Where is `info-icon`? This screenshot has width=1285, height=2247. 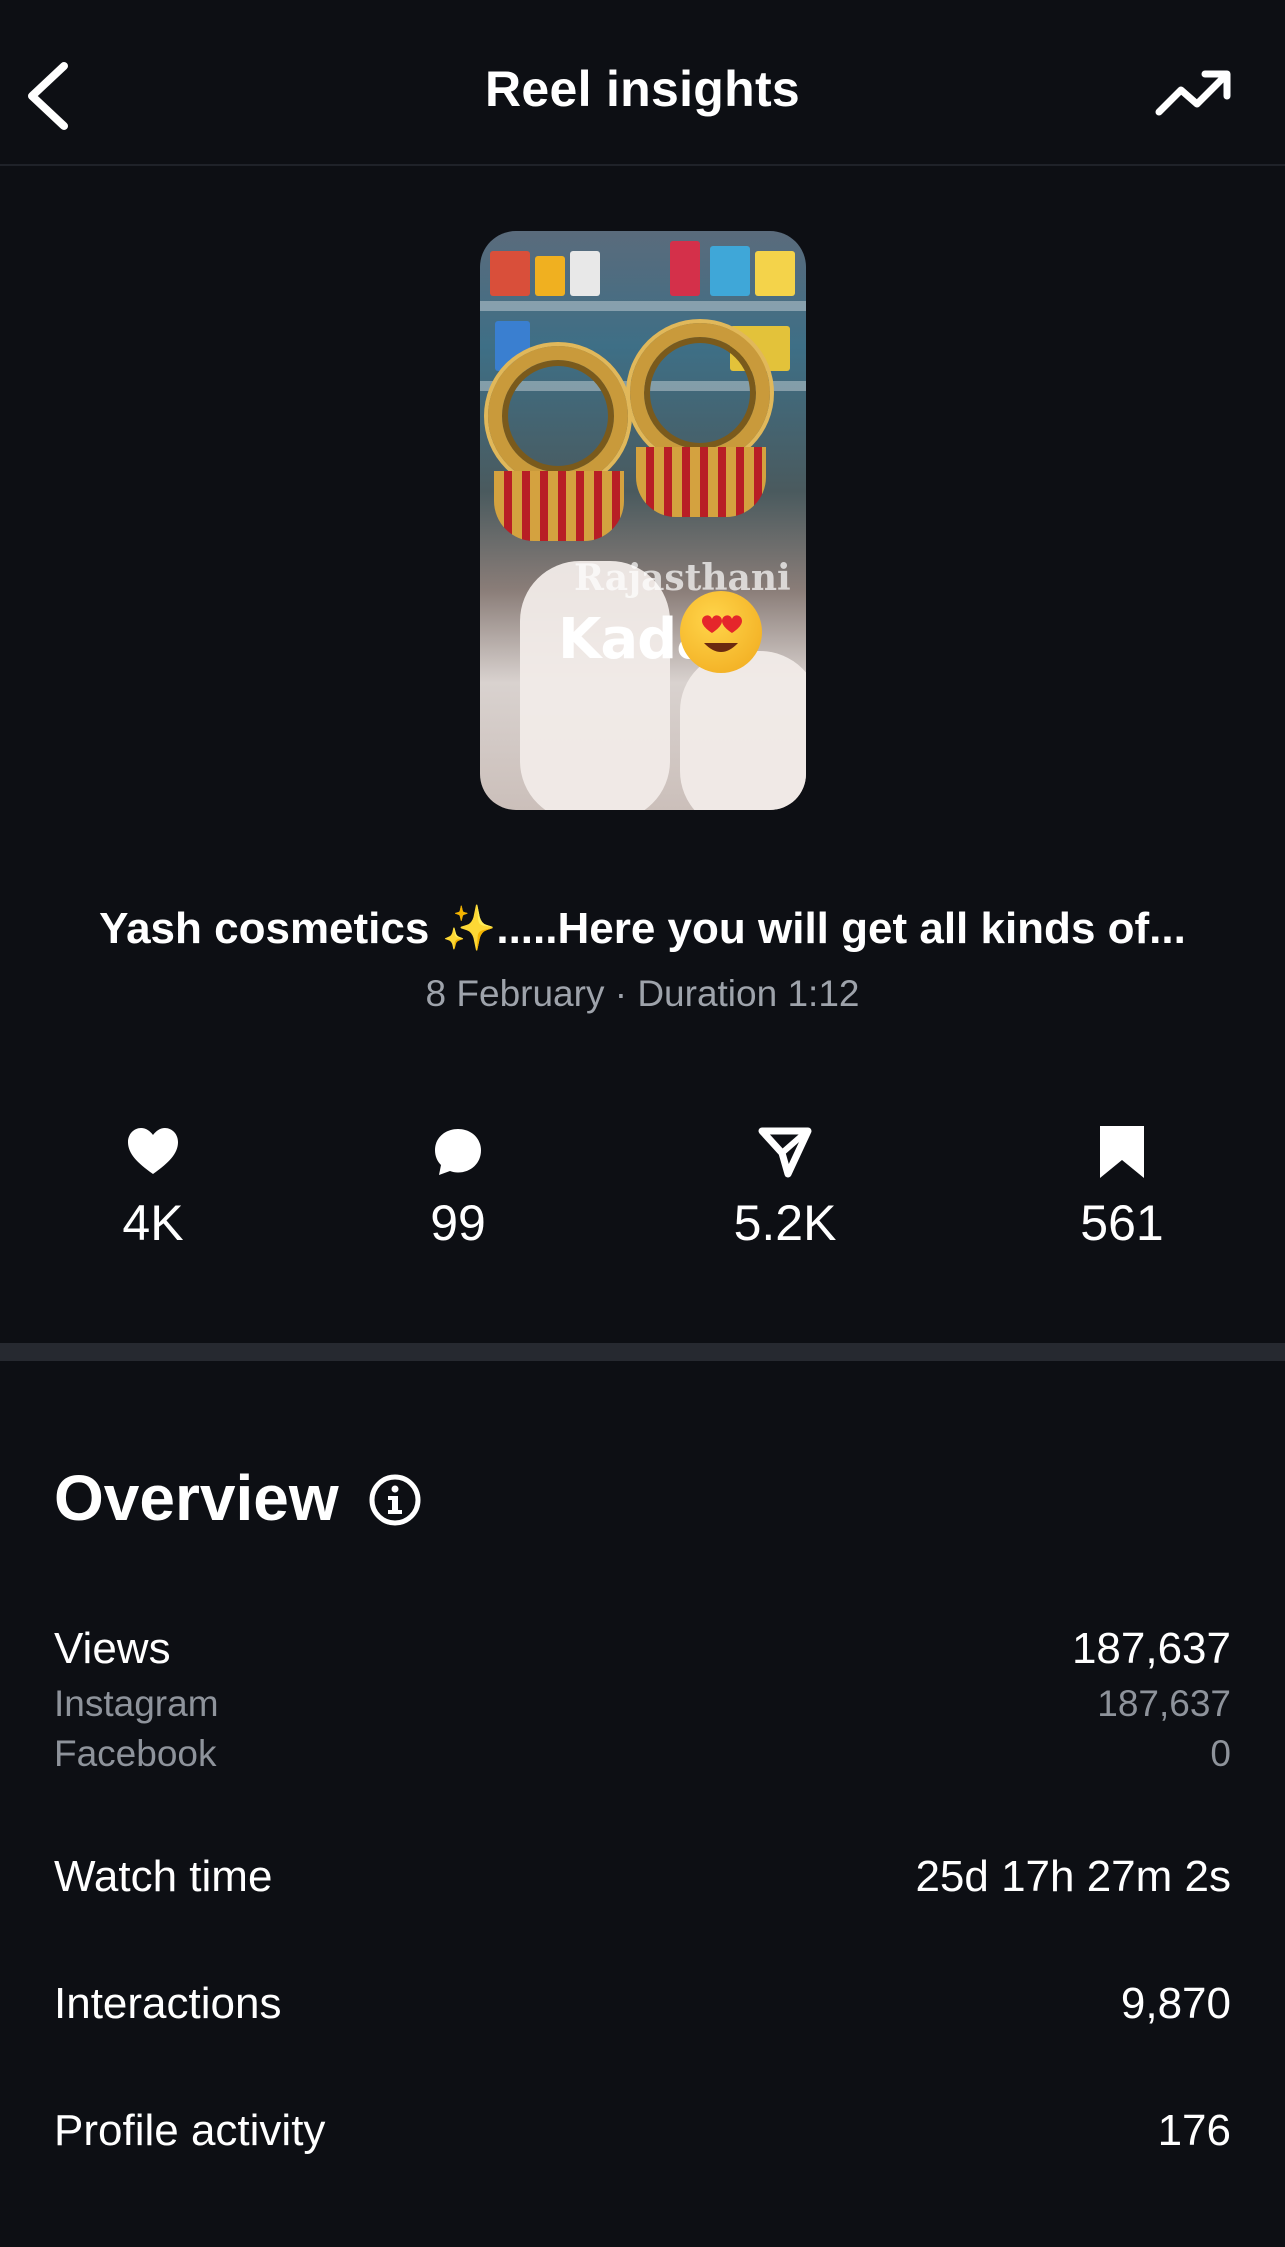
info-icon is located at coordinates (395, 1500).